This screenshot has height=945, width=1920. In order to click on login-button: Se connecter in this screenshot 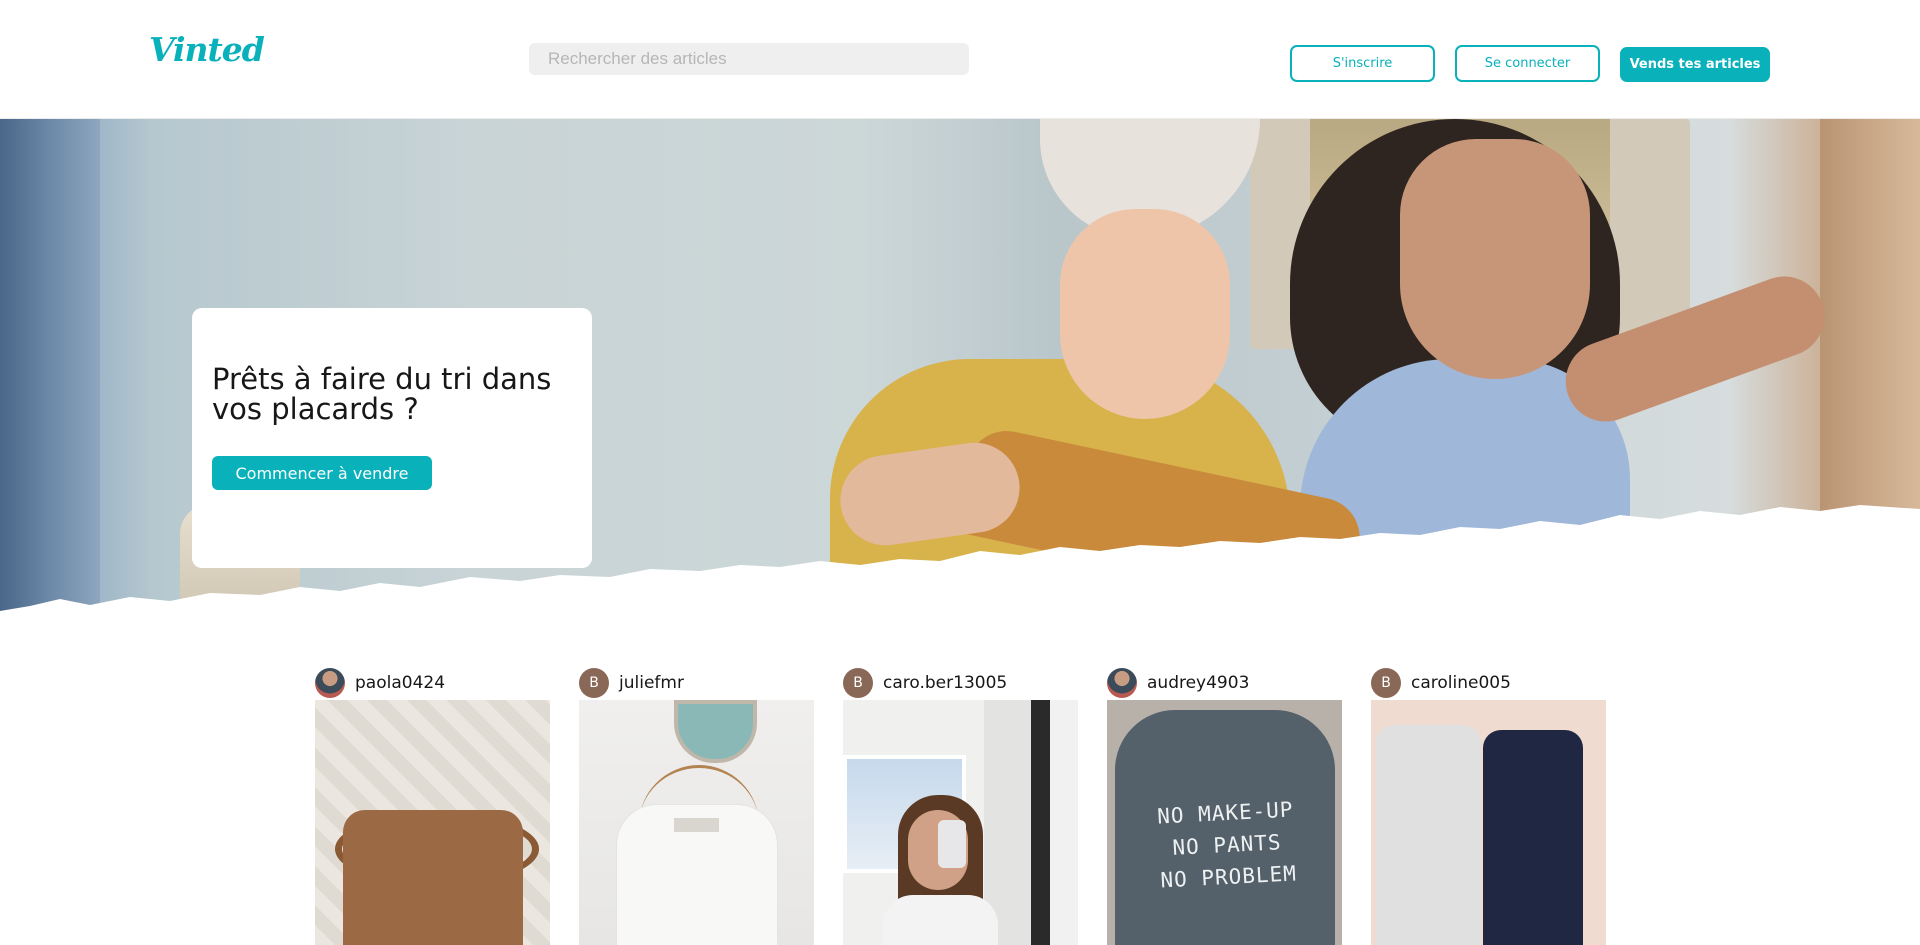, I will do `click(1527, 63)`.